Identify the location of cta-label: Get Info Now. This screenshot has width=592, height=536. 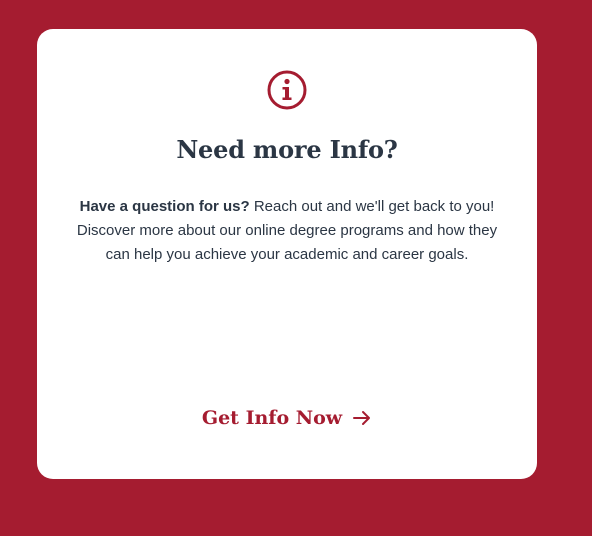
(272, 418).